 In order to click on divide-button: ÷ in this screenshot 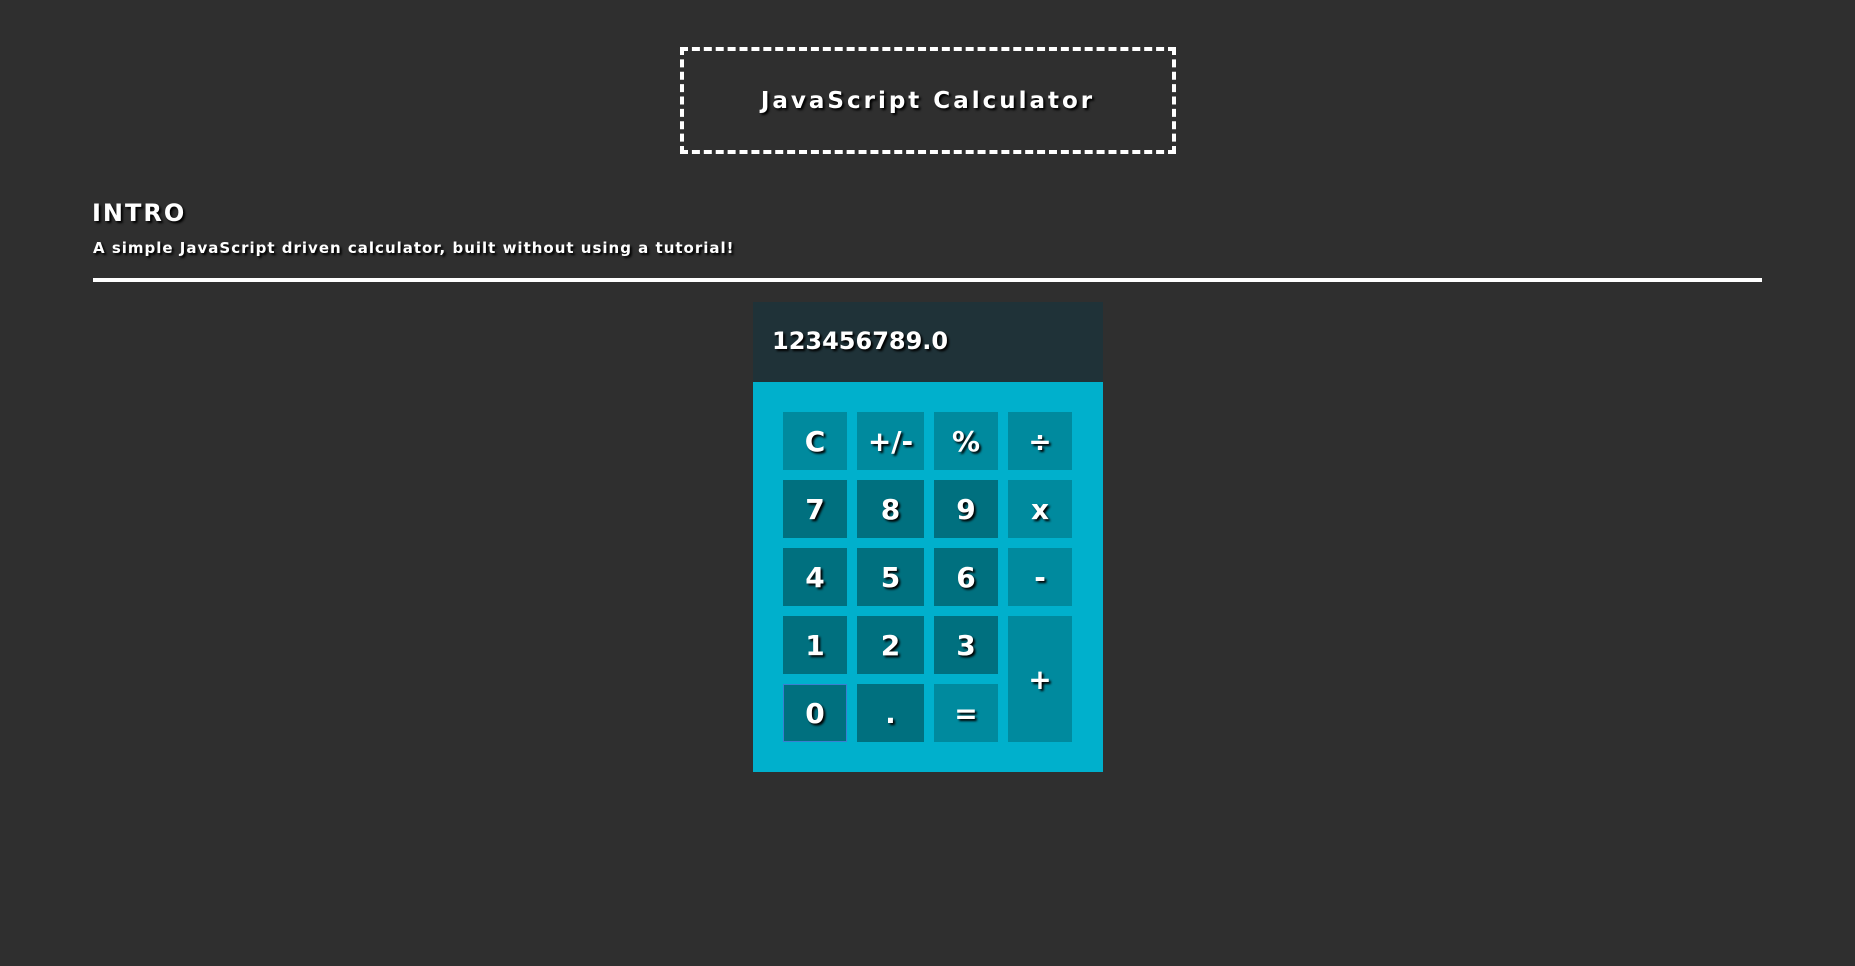, I will do `click(1040, 441)`.